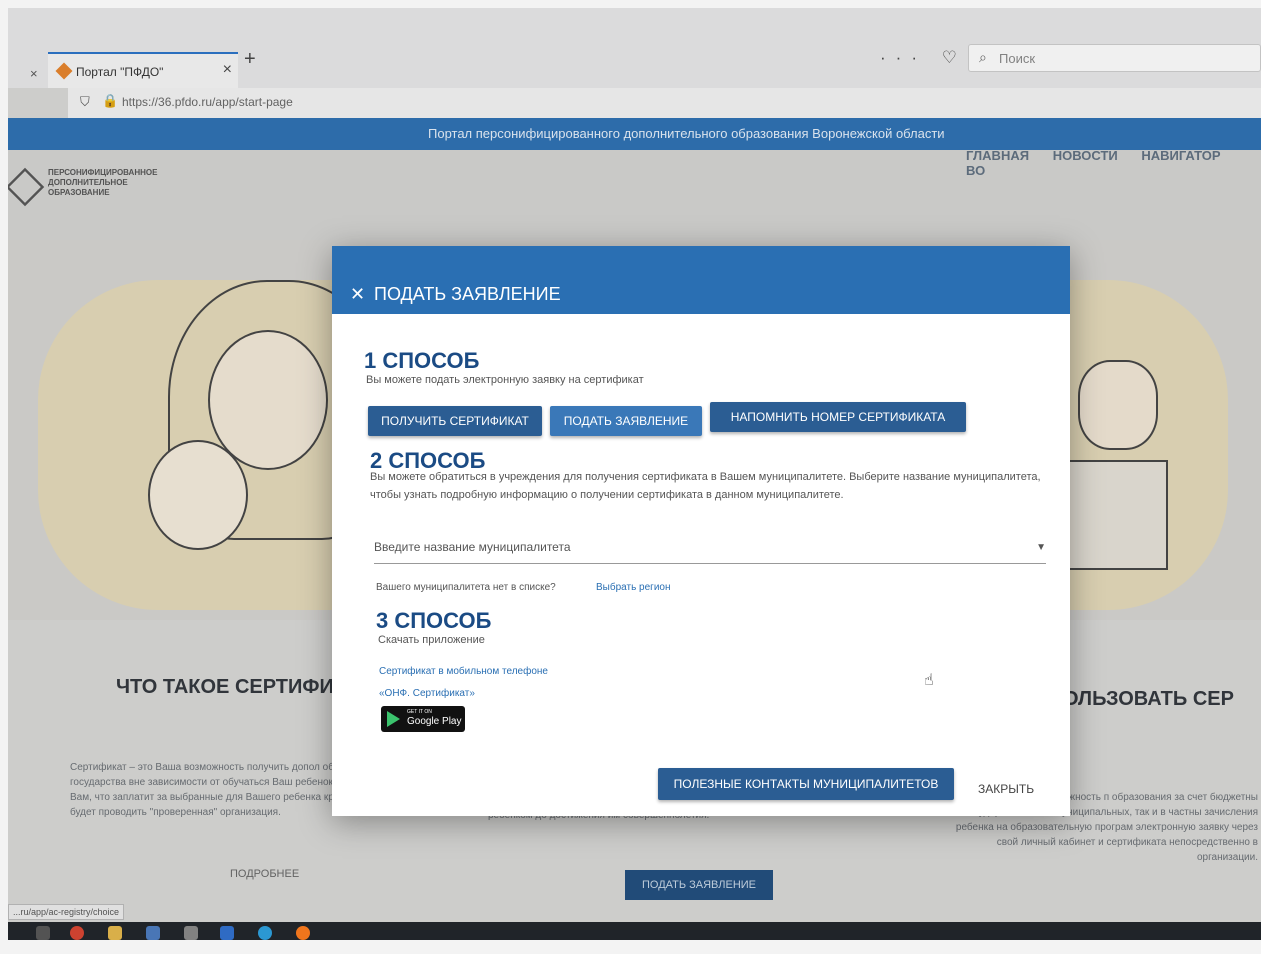 This screenshot has width=1261, height=954. Describe the element at coordinates (626, 421) in the screenshot. I see `submit-application-button: ПОДАТЬ ЗАЯВЛЕНИЕ` at that location.